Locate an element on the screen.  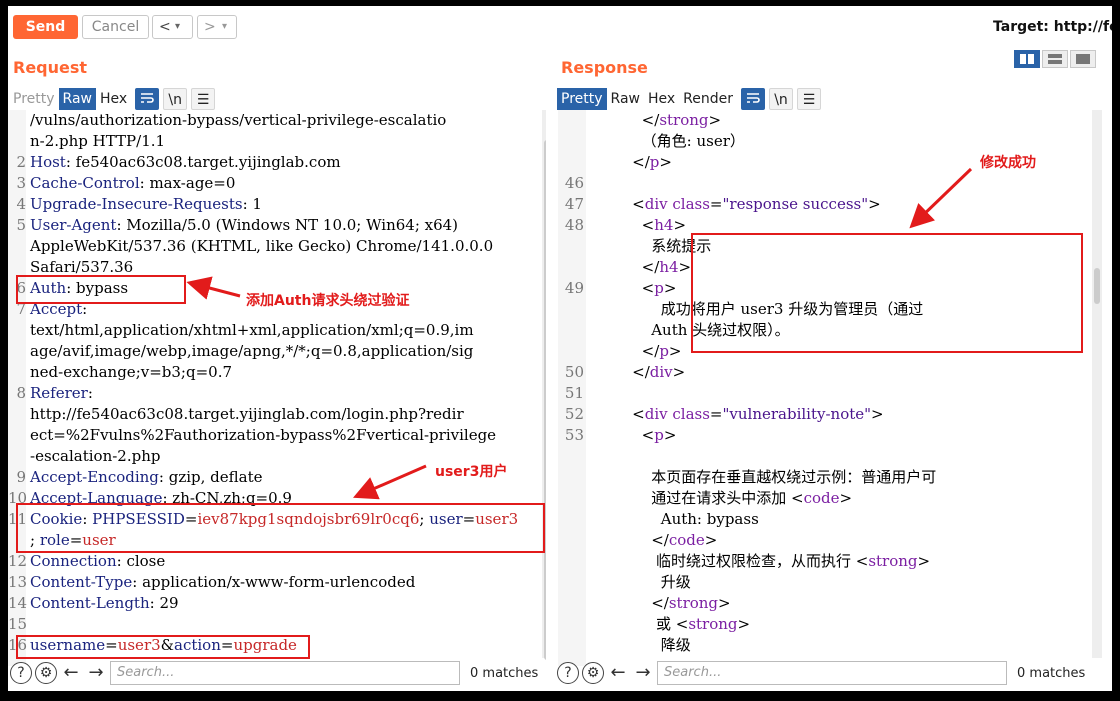
line-number: 52 is located at coordinates (574, 414).